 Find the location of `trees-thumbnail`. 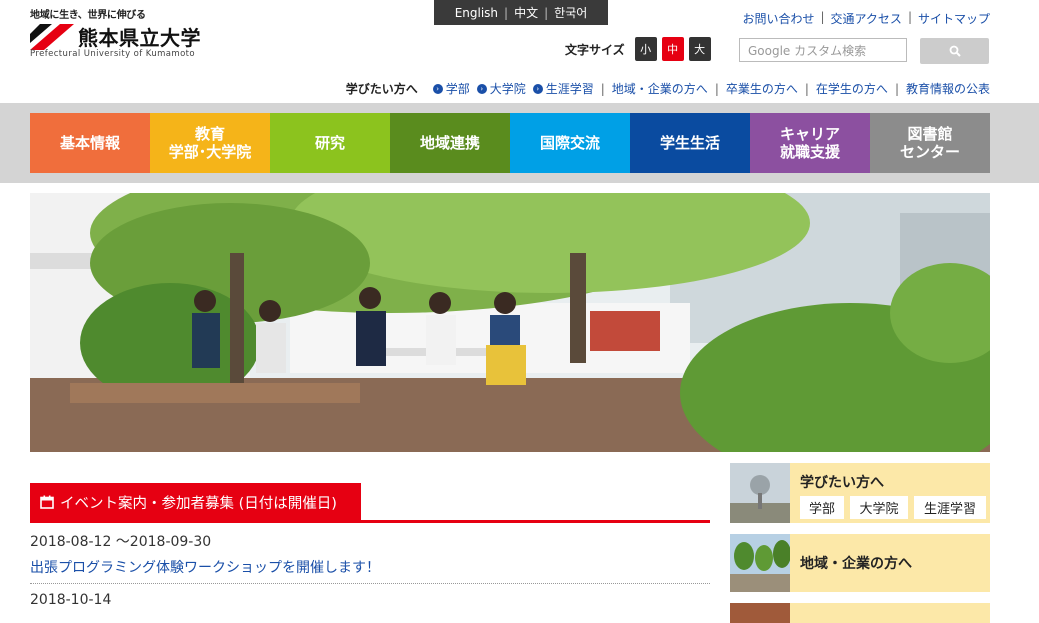

trees-thumbnail is located at coordinates (760, 563).